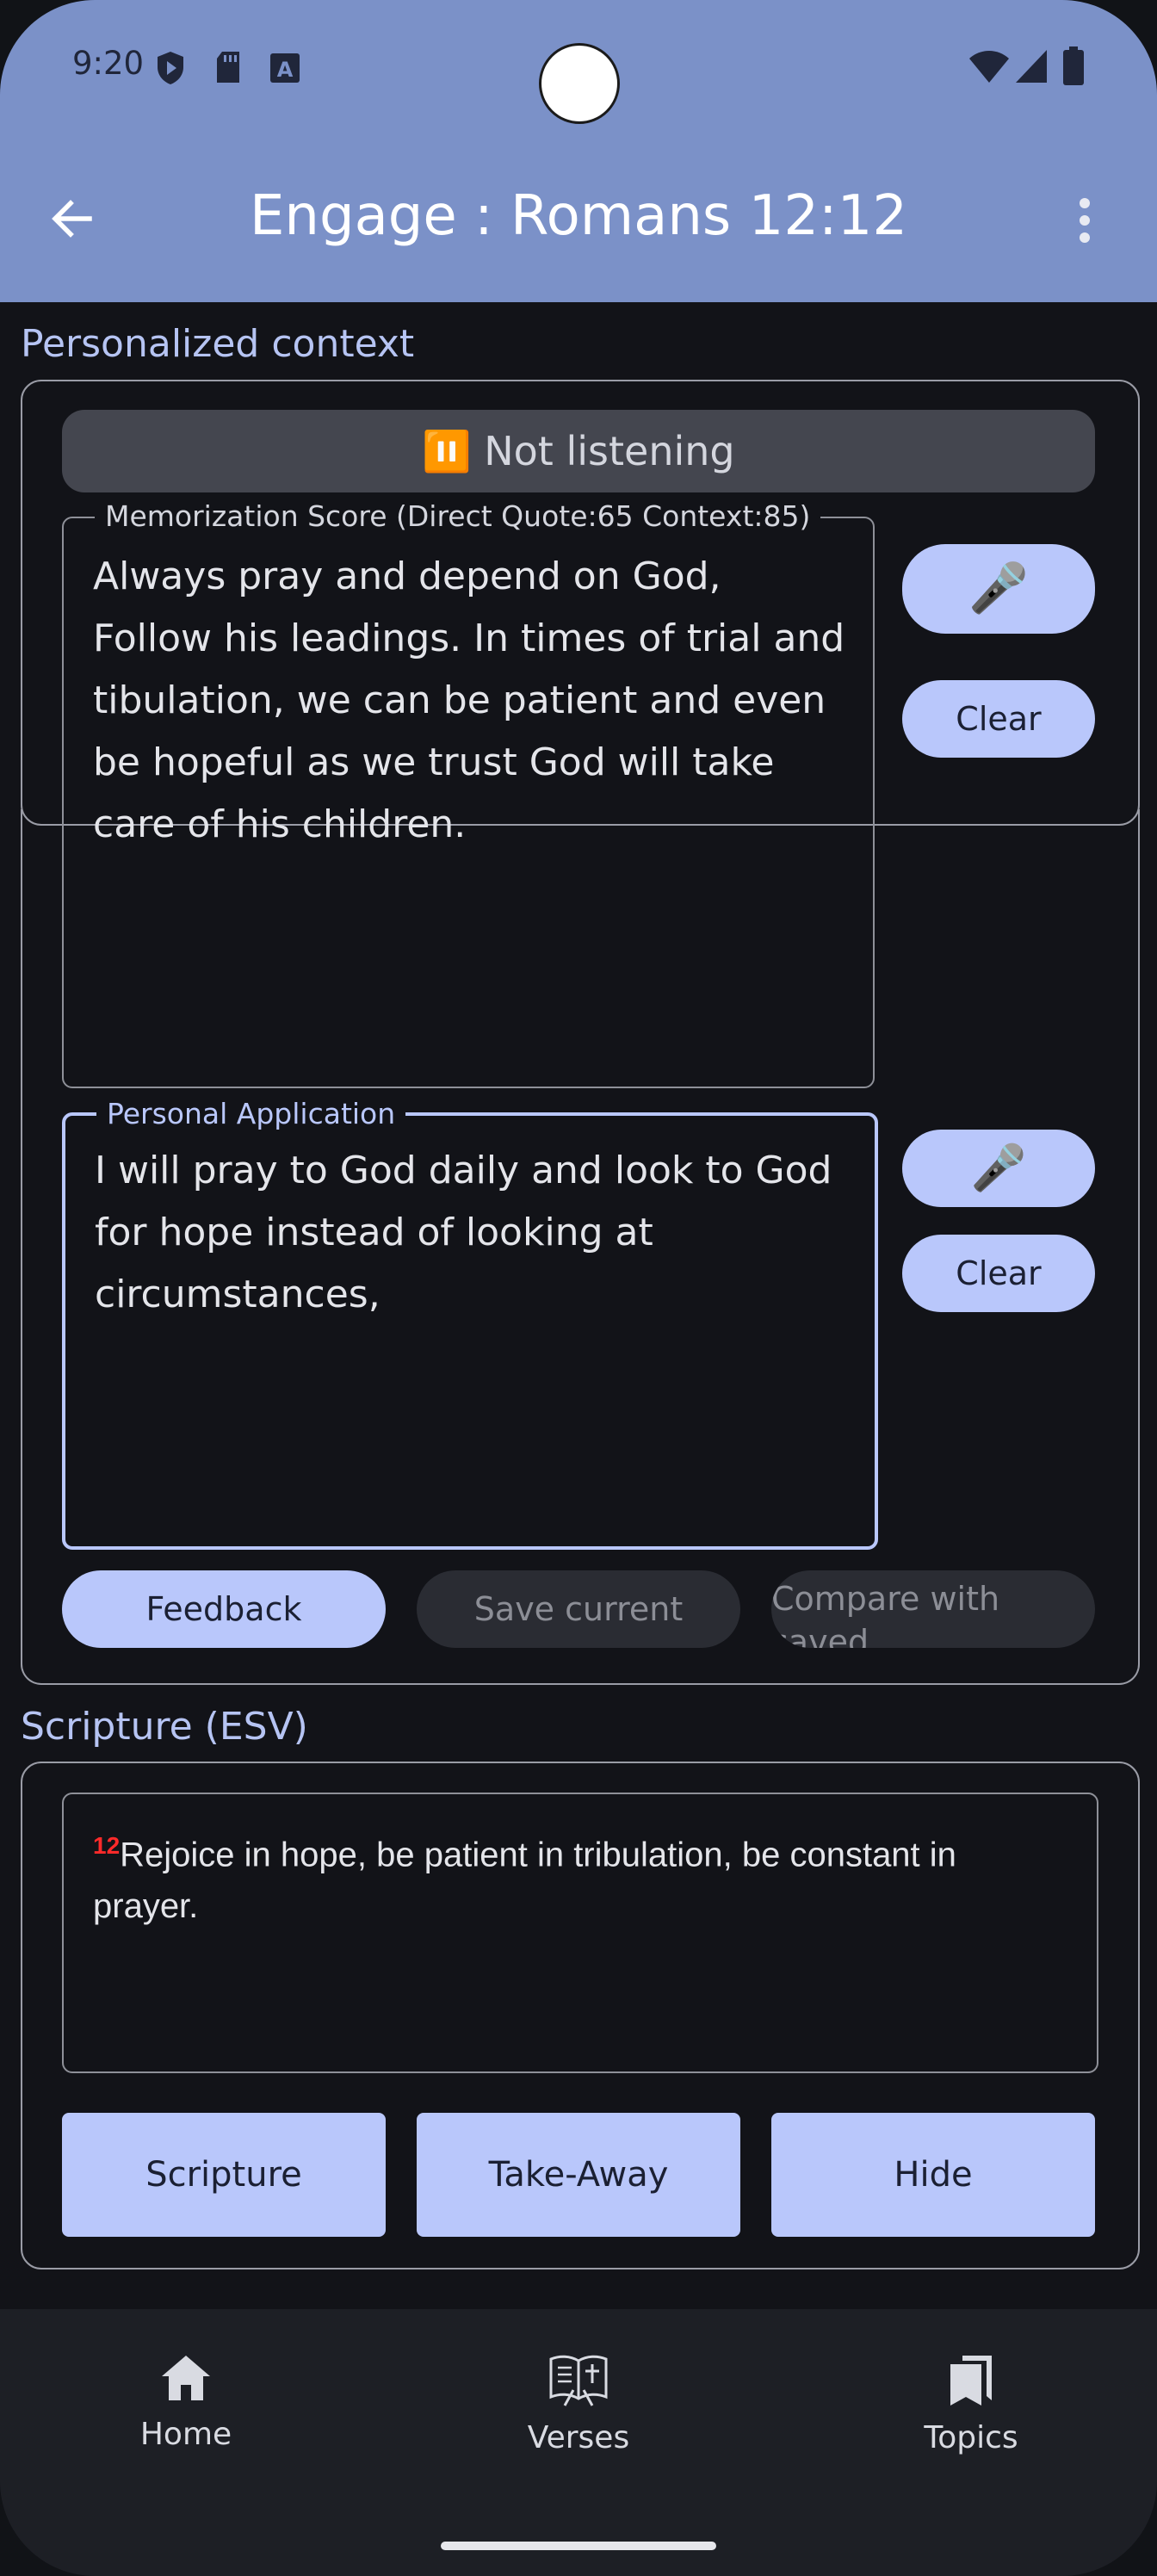 This screenshot has height=2576, width=1157. Describe the element at coordinates (820, 1635) in the screenshot. I see `compare-line-2: saved` at that location.